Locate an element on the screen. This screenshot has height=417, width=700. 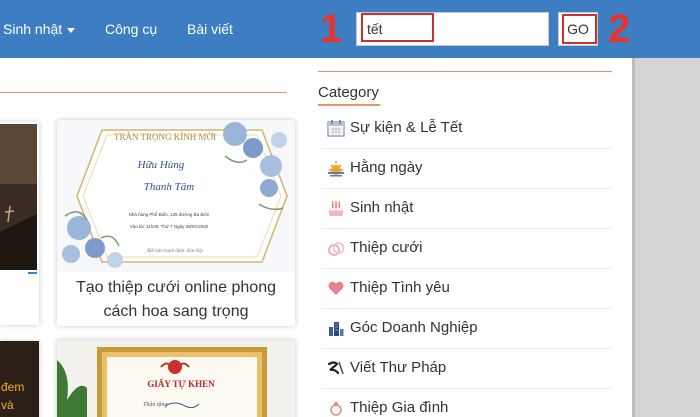
category-label: Thiệp Tình yêu is located at coordinates (400, 287).